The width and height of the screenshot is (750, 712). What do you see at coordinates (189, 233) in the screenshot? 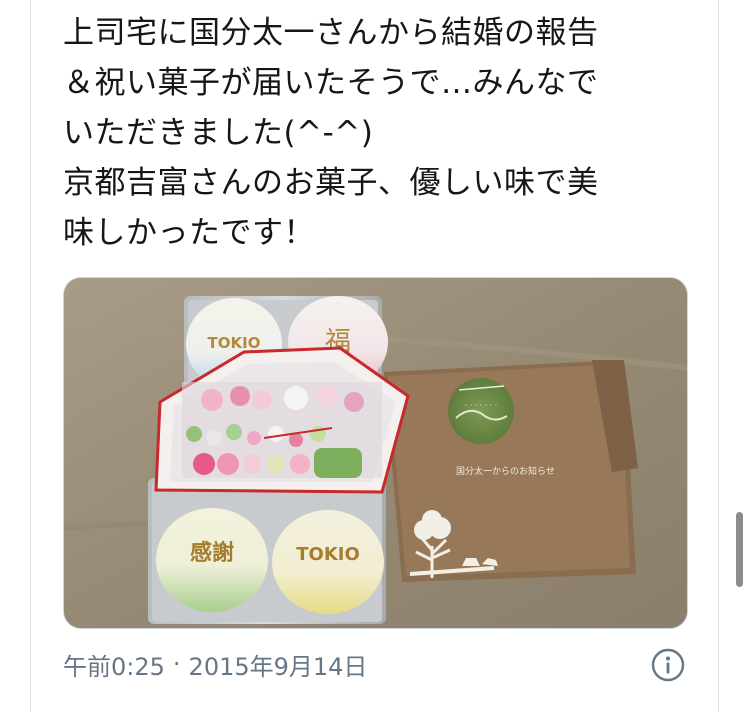
I see `tweet-text-line: 味しかったです！` at bounding box center [189, 233].